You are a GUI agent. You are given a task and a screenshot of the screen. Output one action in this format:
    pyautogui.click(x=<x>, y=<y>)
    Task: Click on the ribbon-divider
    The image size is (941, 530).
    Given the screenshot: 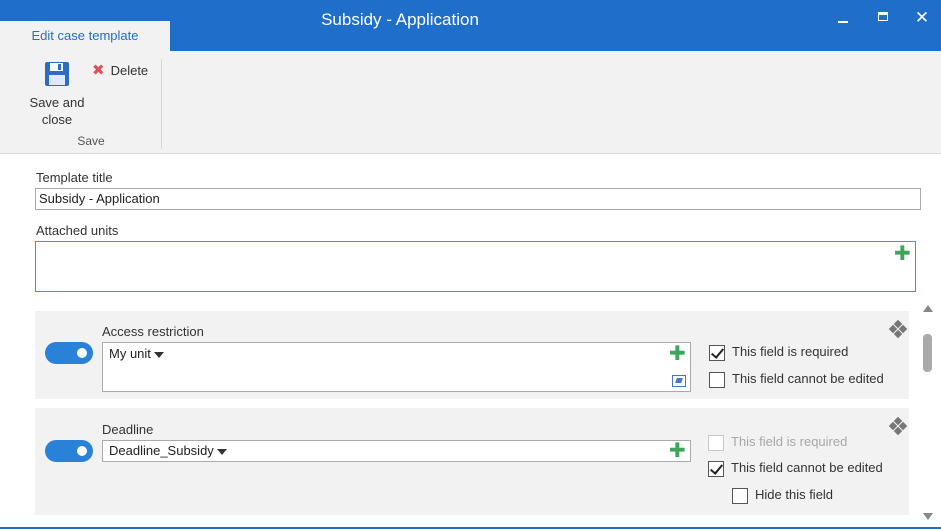 What is the action you would take?
    pyautogui.click(x=161, y=104)
    